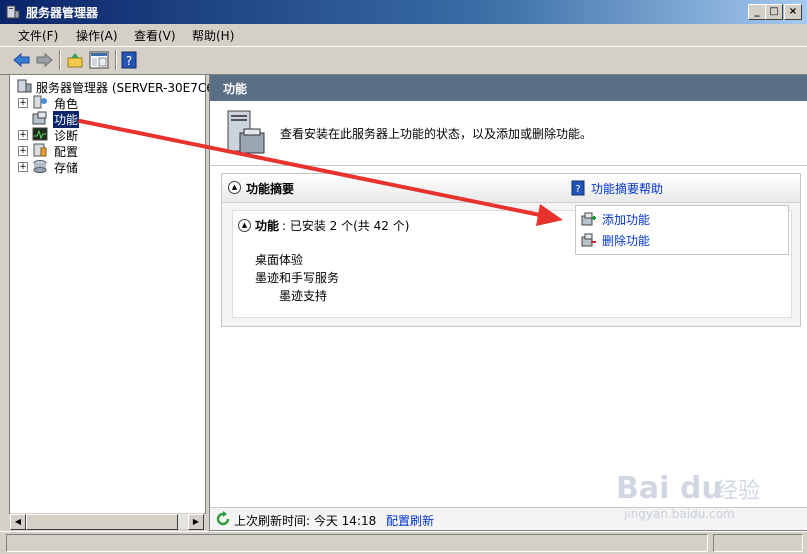 This screenshot has height=554, width=807. Describe the element at coordinates (66, 136) in the screenshot. I see `tree-item-label: 诊断` at that location.